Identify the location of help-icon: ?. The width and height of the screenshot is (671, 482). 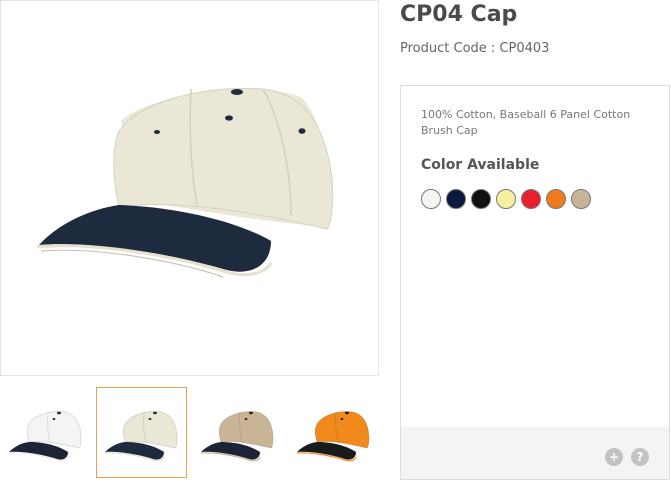
(640, 457).